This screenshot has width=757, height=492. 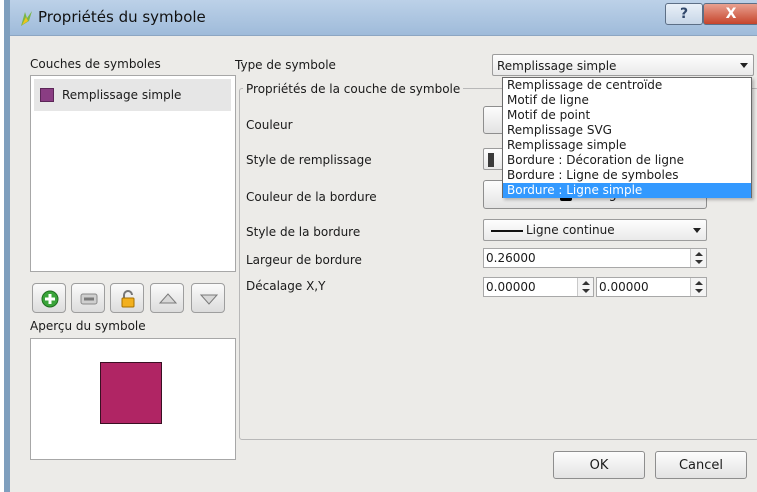 What do you see at coordinates (627, 85) in the screenshot?
I see `dropdown-option-centroid-fill: Remplissage de centroïde` at bounding box center [627, 85].